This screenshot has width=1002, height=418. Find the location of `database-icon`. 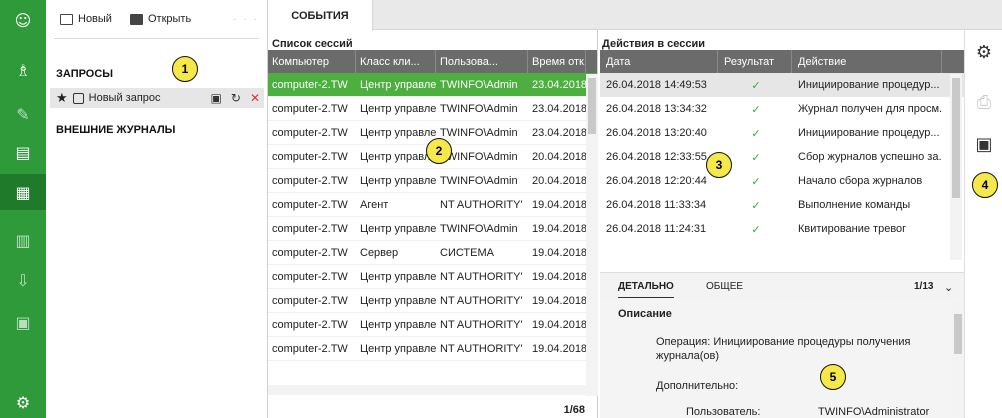

database-icon is located at coordinates (78, 98).